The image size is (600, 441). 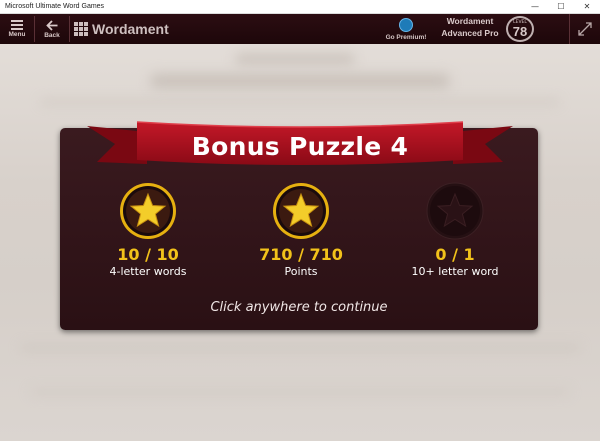 I want to click on hamburger-icon, so click(x=17, y=25).